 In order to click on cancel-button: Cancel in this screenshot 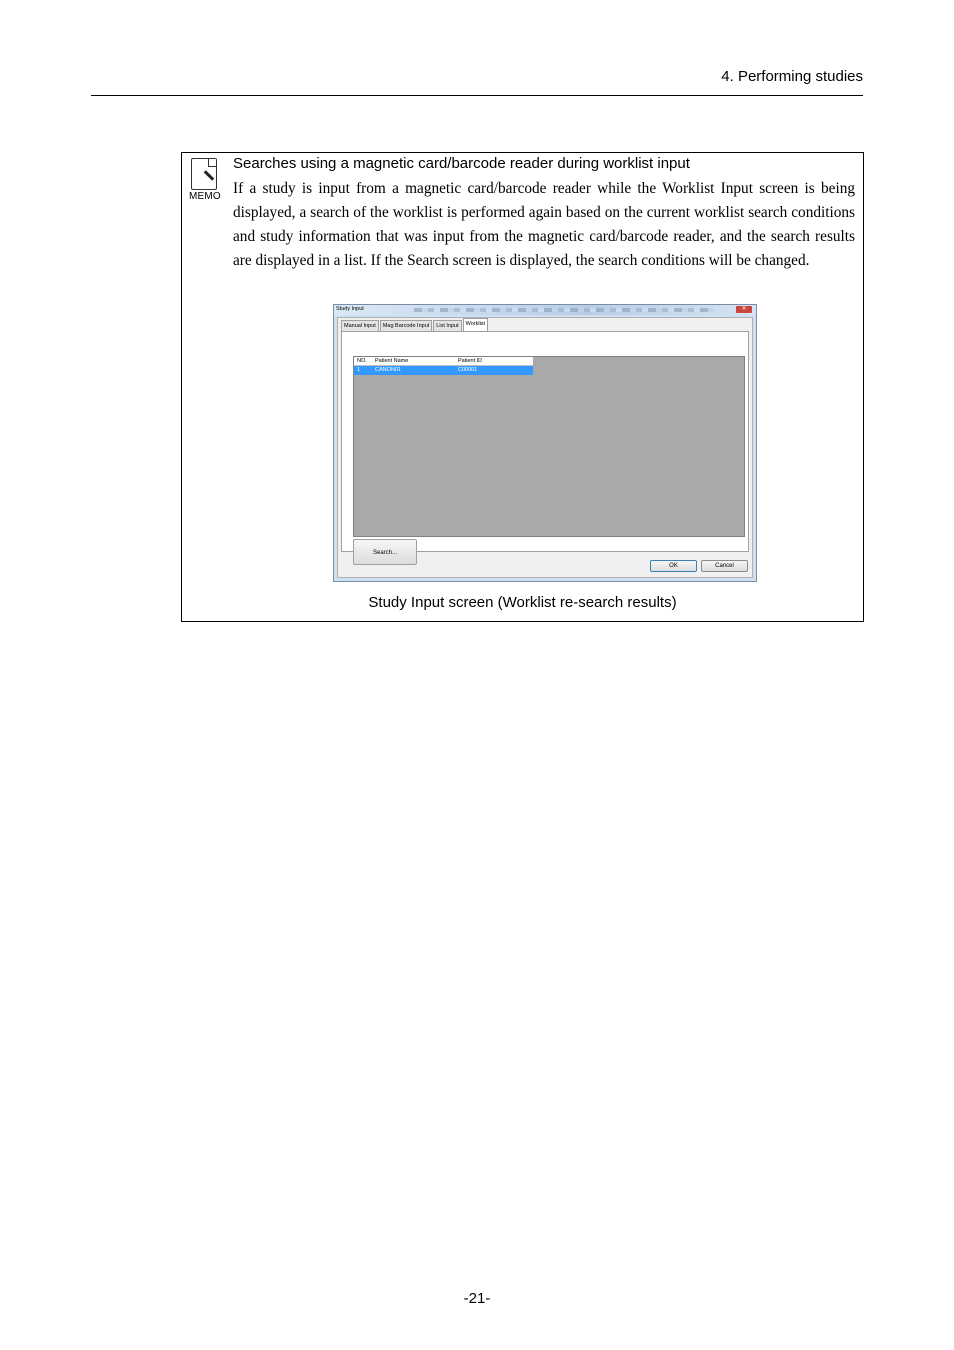, I will do `click(724, 566)`.